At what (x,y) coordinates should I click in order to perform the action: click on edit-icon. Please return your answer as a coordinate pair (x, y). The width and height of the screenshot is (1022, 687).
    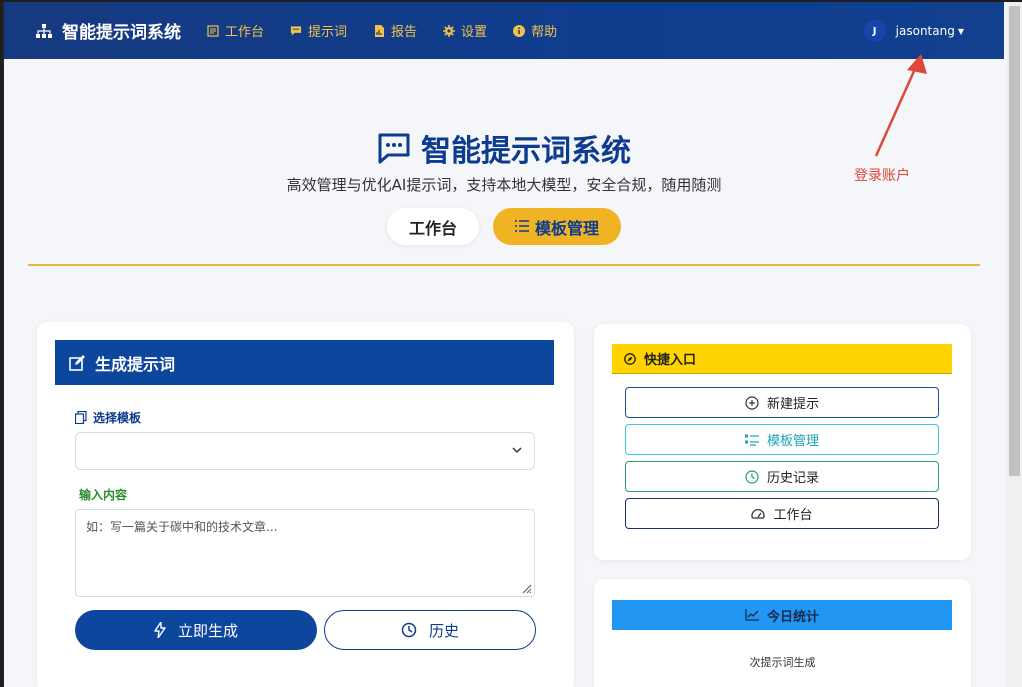
    Looking at the image, I should click on (77, 362).